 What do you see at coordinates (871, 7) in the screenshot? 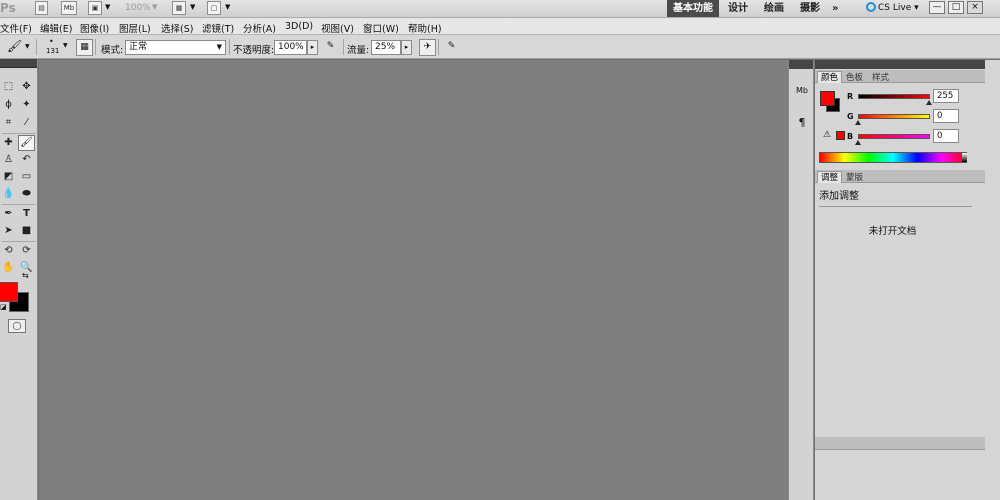
I see `cs-live-icon` at bounding box center [871, 7].